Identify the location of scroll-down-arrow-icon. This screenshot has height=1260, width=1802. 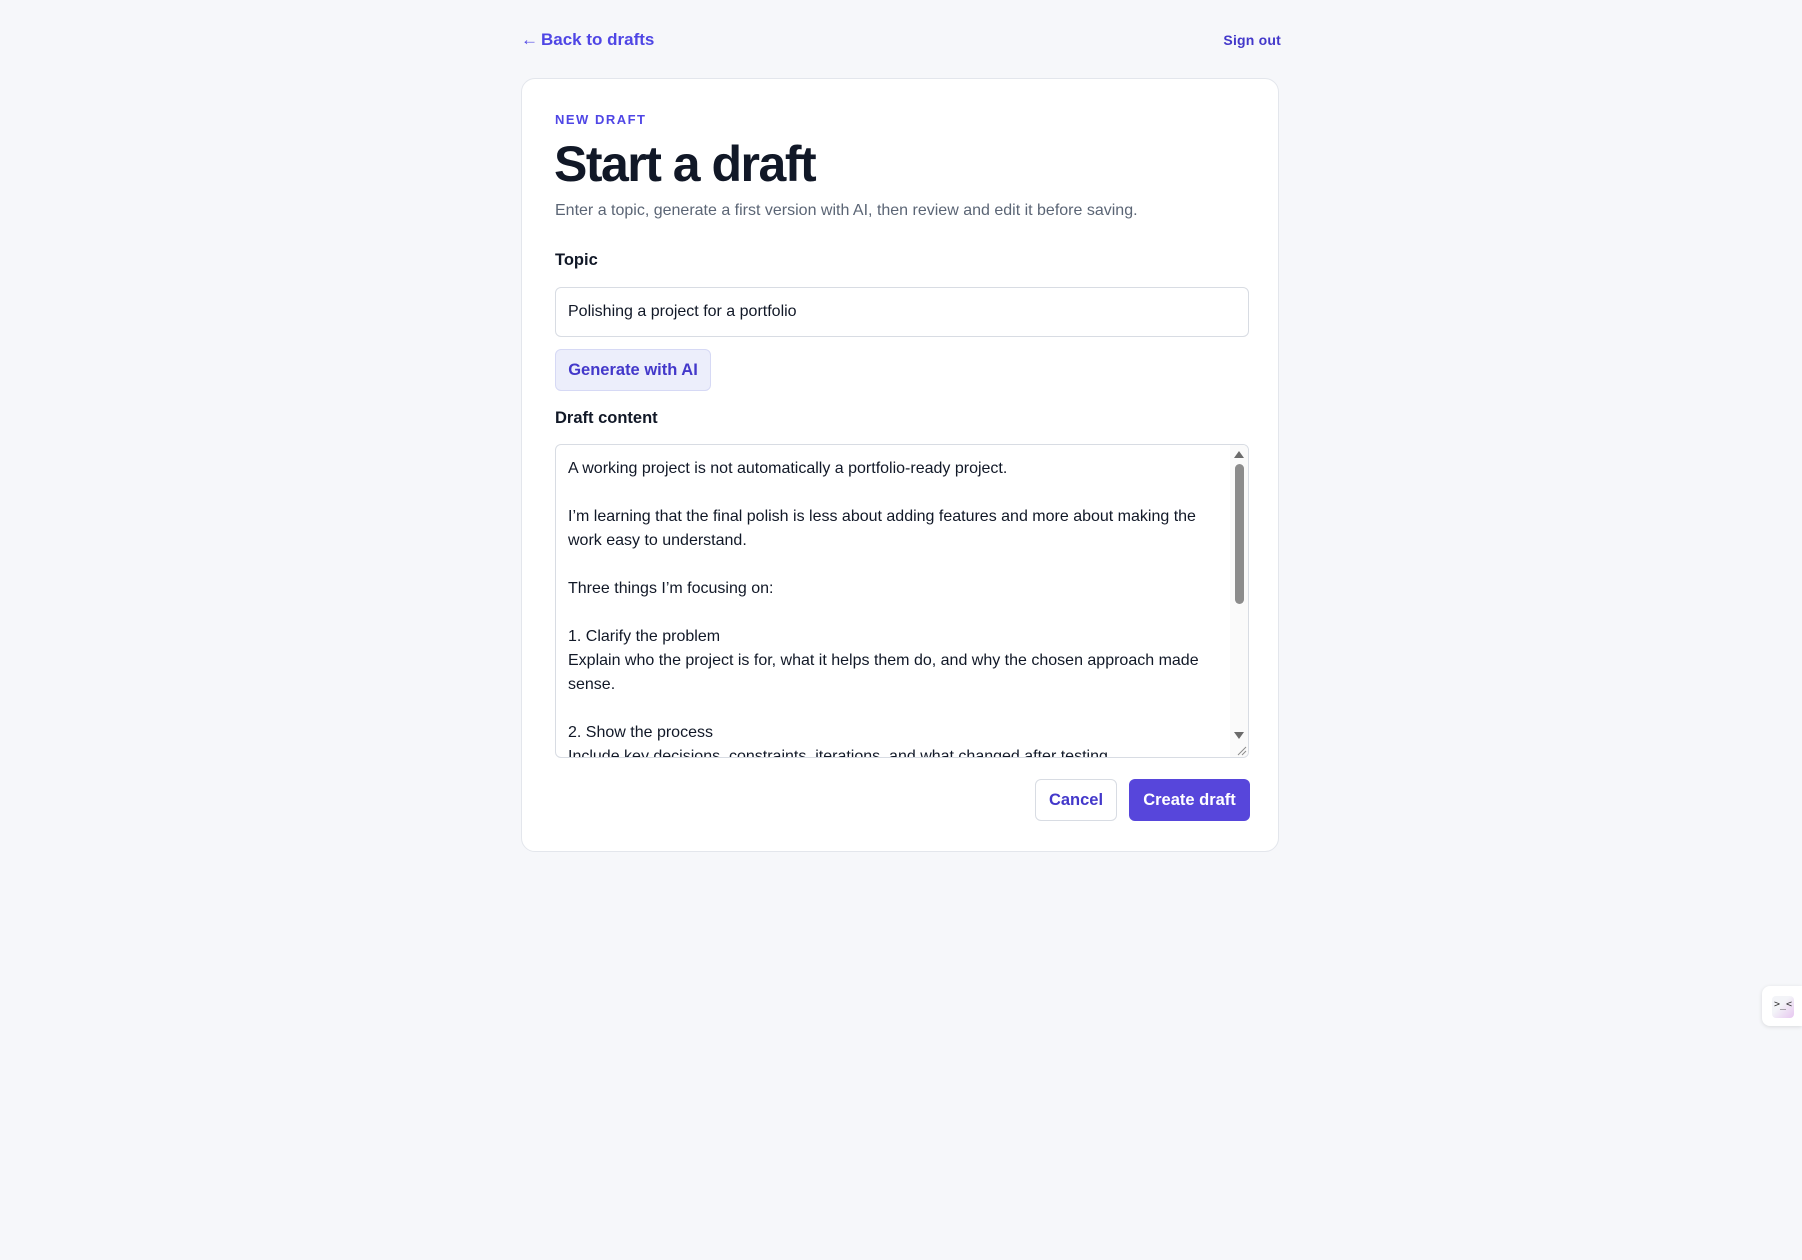
(1239, 735).